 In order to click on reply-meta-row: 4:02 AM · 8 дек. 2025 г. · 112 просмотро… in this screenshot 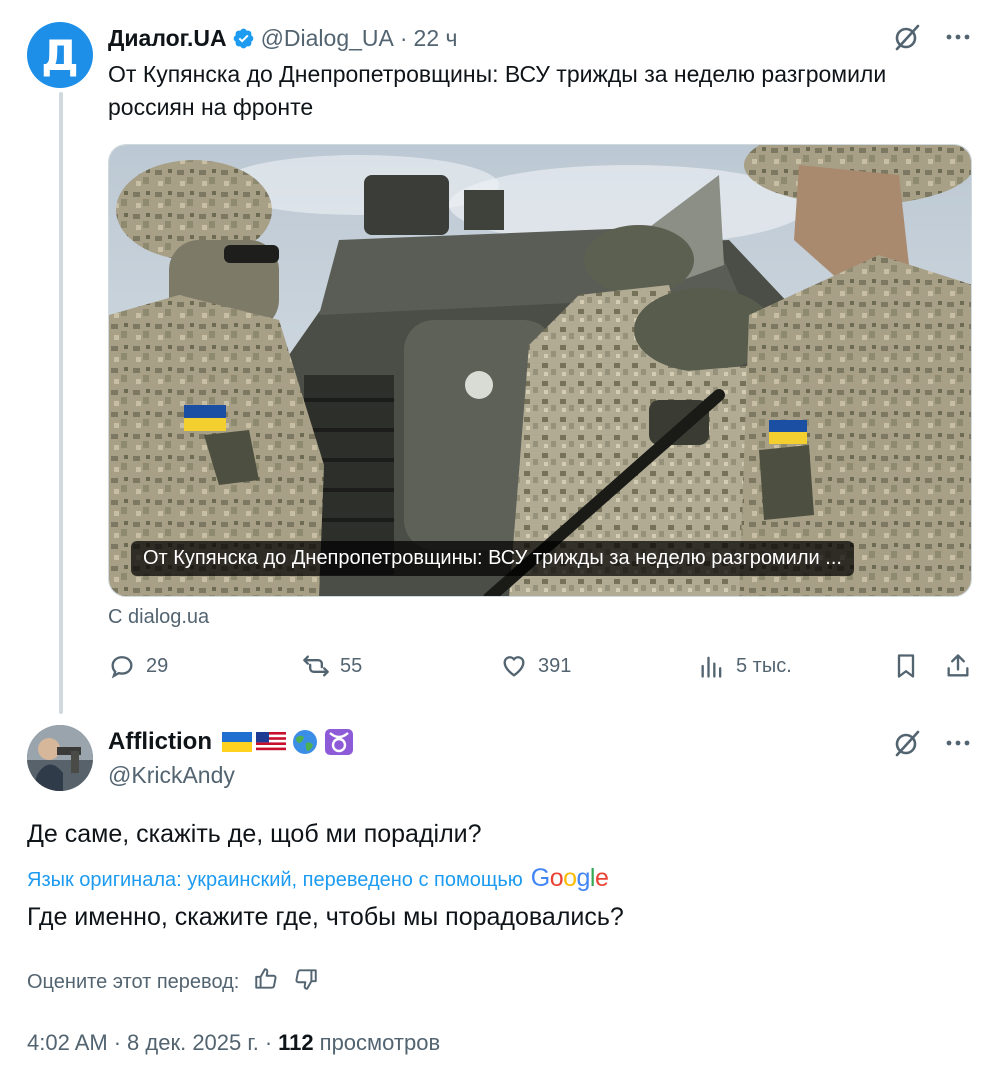, I will do `click(233, 1043)`.